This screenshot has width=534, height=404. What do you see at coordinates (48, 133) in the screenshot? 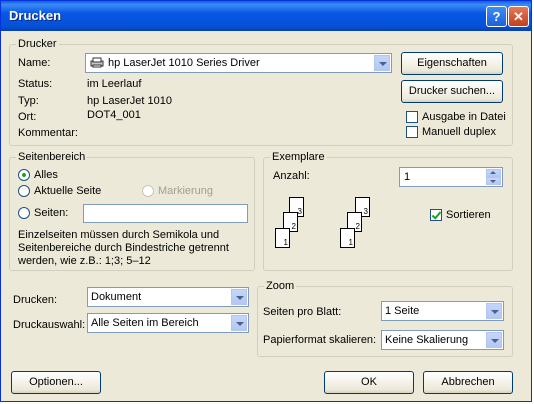
I see `comment-label: Kommentar:` at bounding box center [48, 133].